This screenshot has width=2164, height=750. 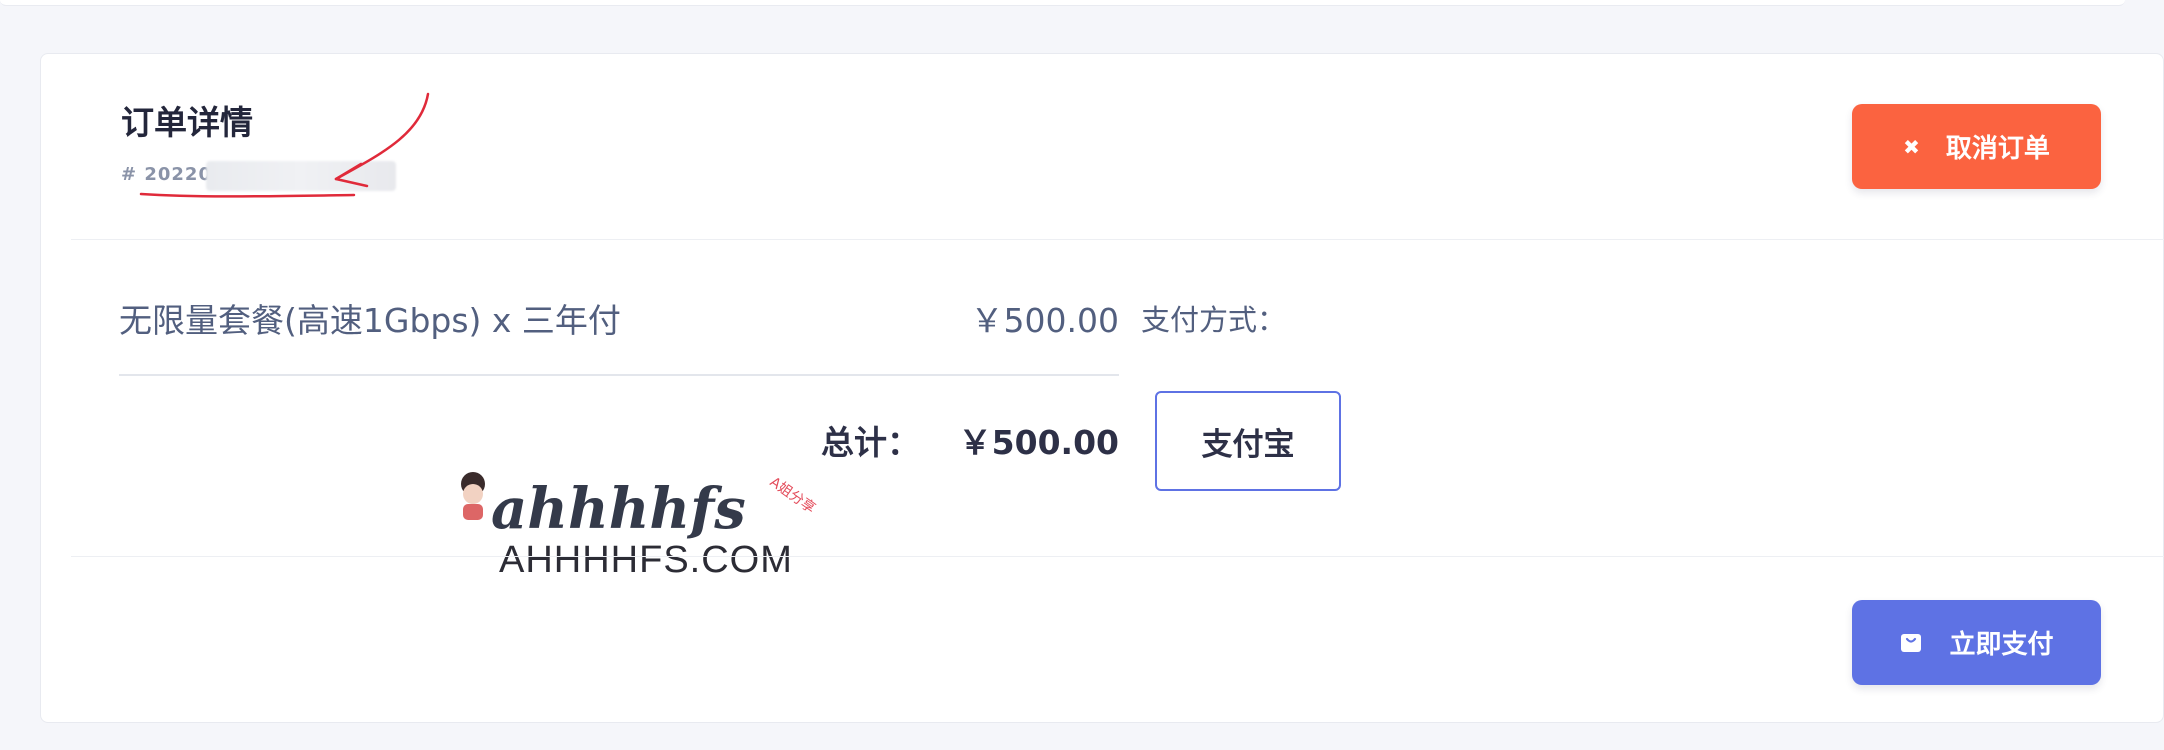 I want to click on payment-option-alipay: 支付宝, so click(x=1248, y=441).